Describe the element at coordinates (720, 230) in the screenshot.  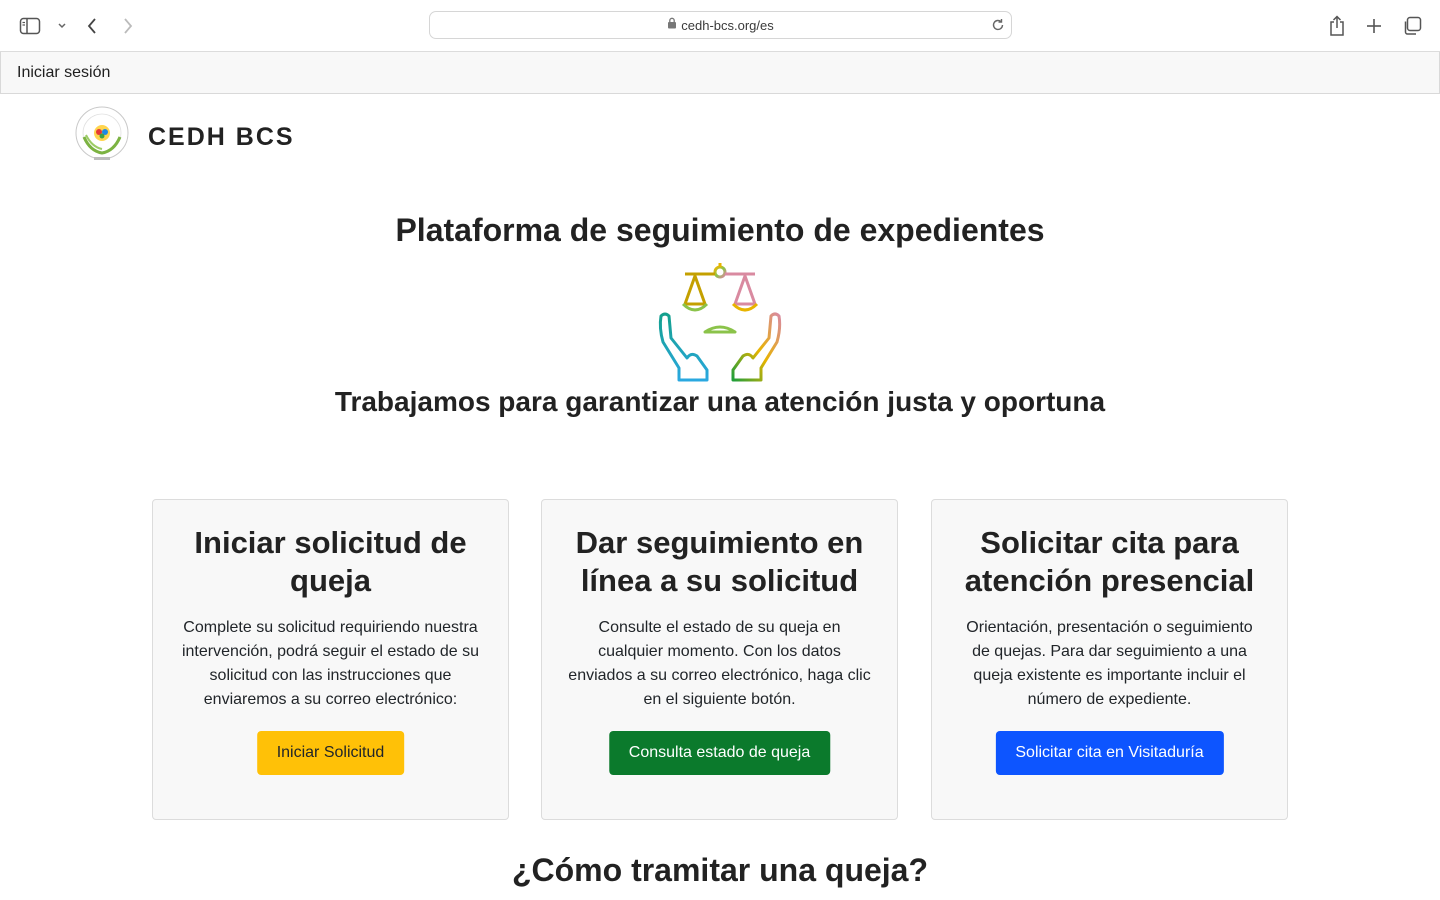
I see `page-title: Plataforma de seguimiento de expedientes` at that location.